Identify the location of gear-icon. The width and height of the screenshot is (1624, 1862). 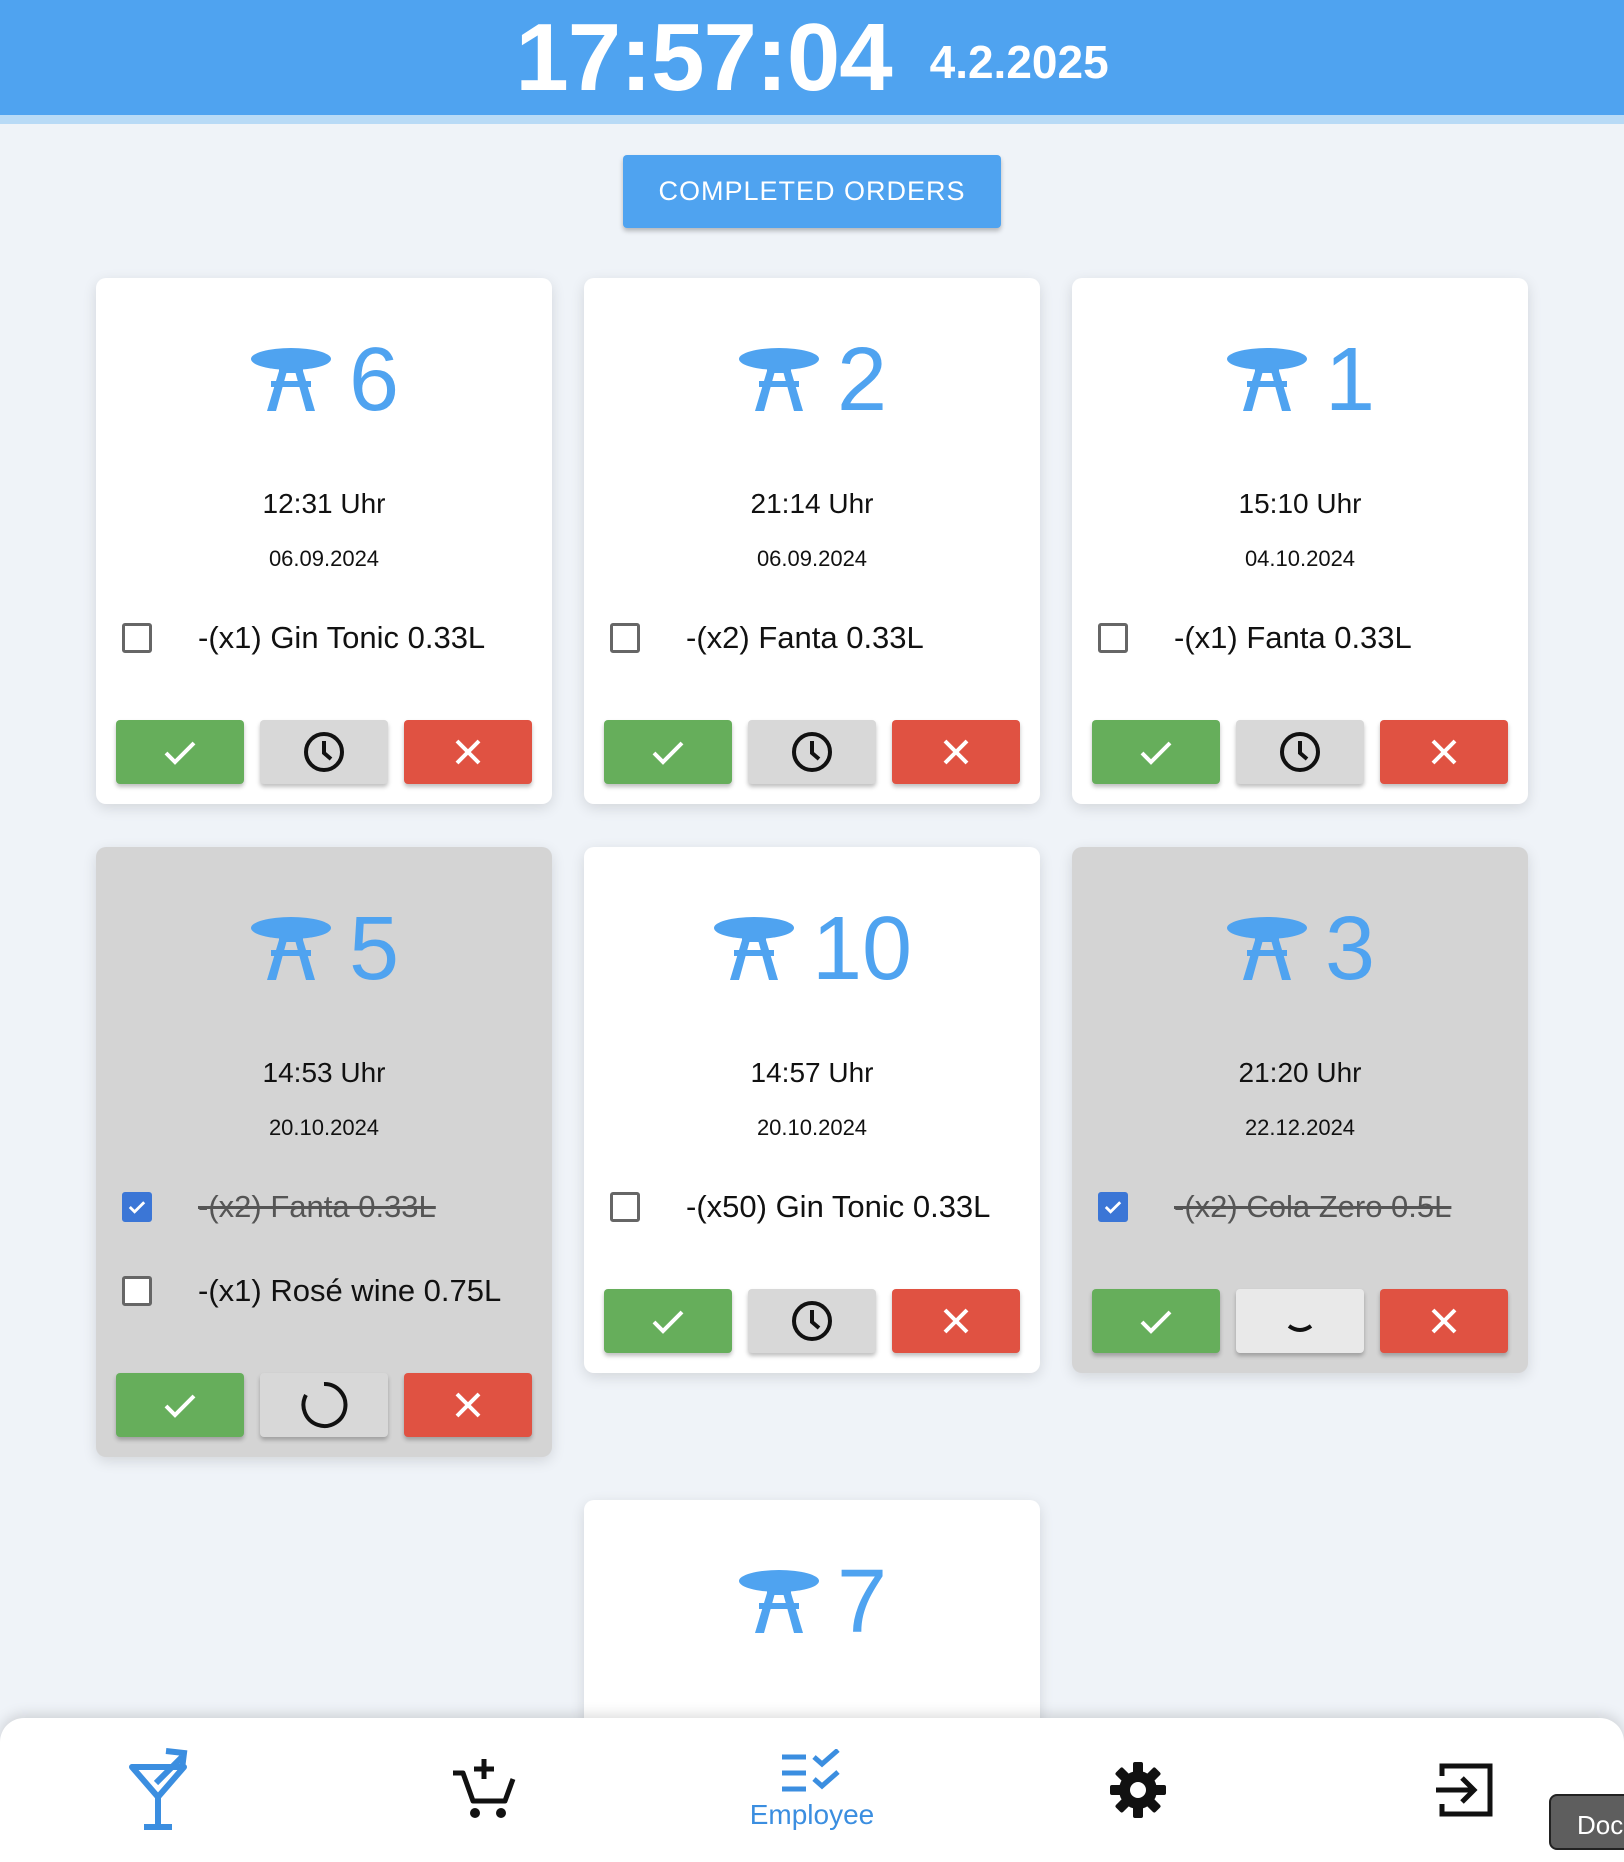
(1138, 1790).